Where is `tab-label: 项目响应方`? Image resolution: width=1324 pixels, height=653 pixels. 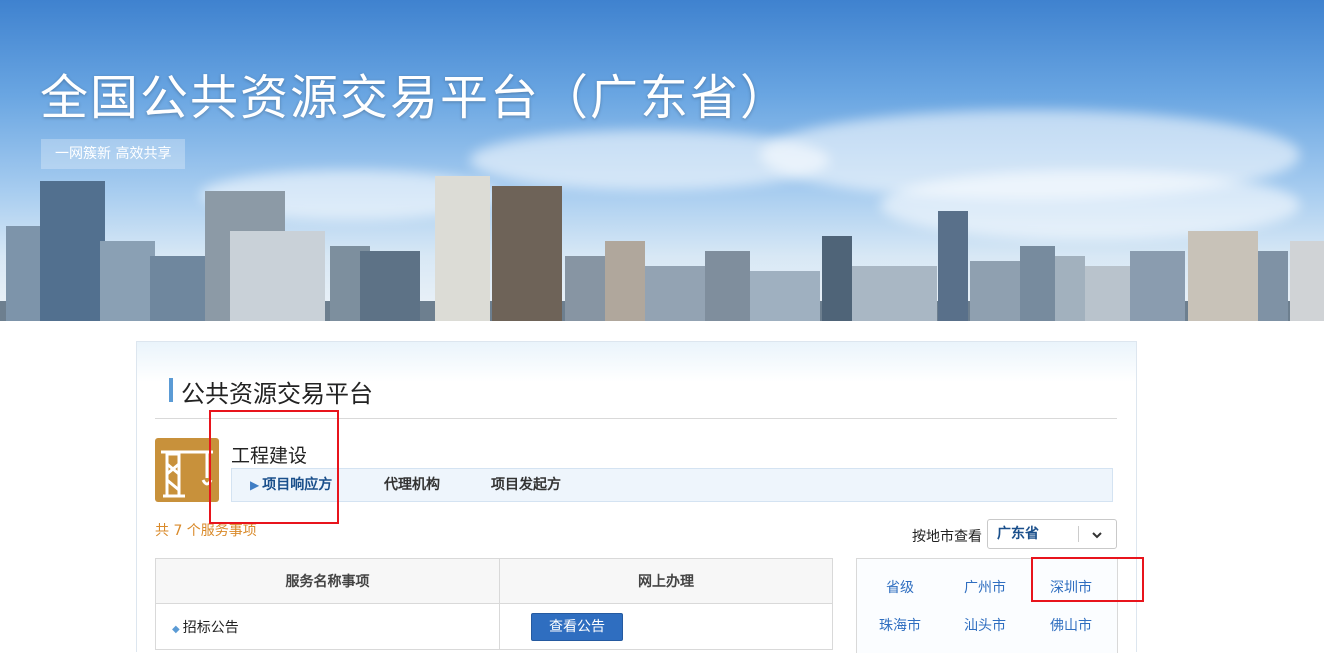
tab-label: 项目响应方 is located at coordinates (297, 485).